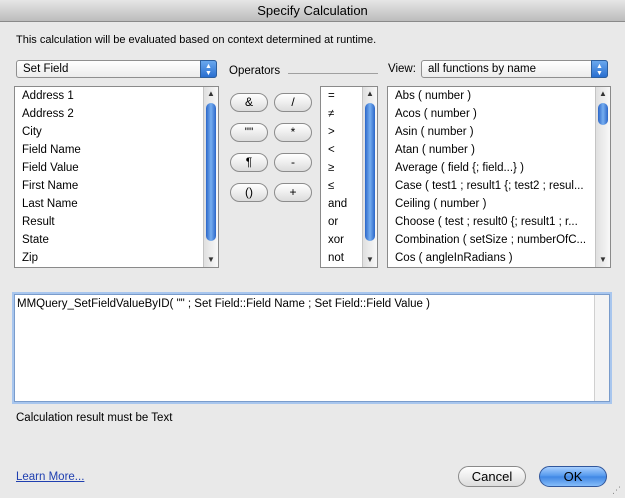  What do you see at coordinates (312, 11) in the screenshot?
I see `window-title: Specify Calculation` at bounding box center [312, 11].